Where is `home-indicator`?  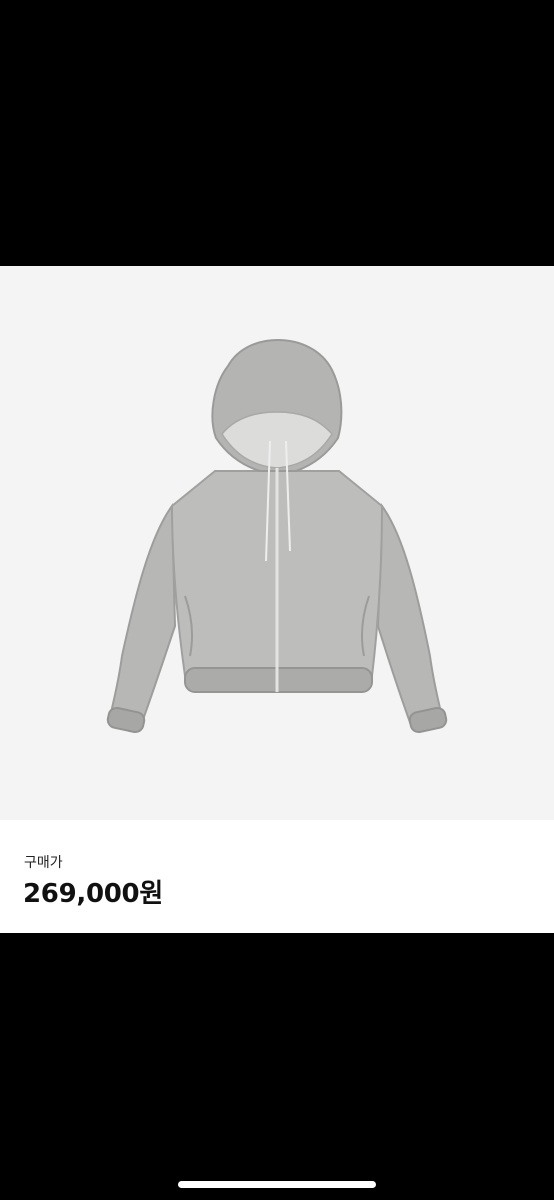
home-indicator is located at coordinates (277, 1184).